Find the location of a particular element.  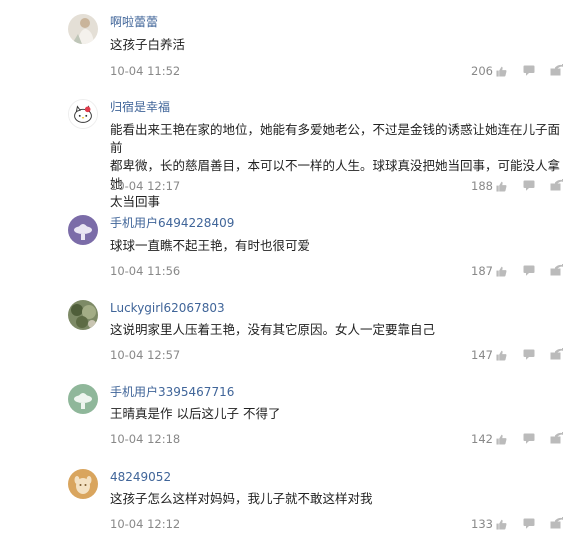

comment-meta: 10-04 12:57 147 is located at coordinates (340, 355).